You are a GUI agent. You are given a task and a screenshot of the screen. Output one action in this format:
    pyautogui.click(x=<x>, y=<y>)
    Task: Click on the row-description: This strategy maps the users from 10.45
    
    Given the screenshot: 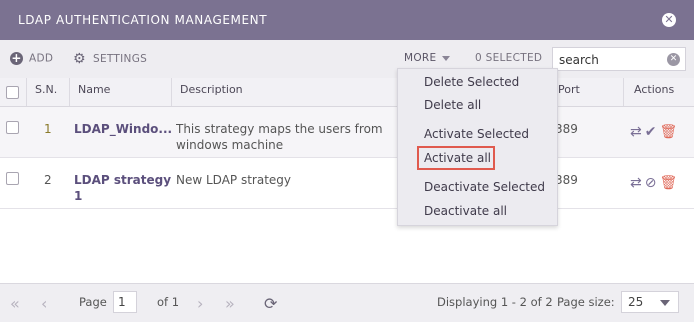 What is the action you would take?
    pyautogui.click(x=281, y=129)
    